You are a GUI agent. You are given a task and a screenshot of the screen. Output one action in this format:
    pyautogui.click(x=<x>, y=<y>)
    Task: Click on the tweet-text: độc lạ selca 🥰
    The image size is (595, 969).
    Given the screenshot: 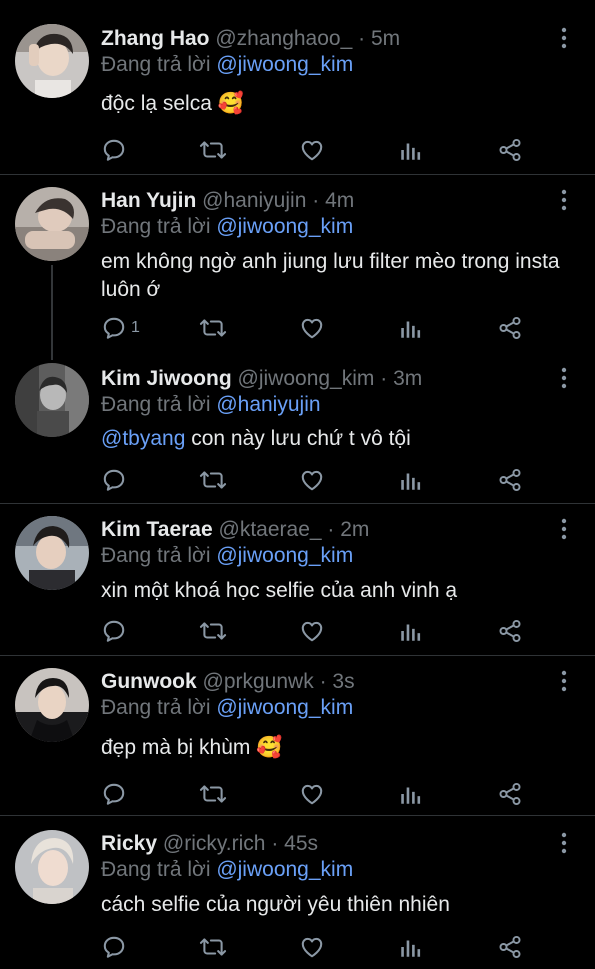 What is the action you would take?
    pyautogui.click(x=336, y=104)
    